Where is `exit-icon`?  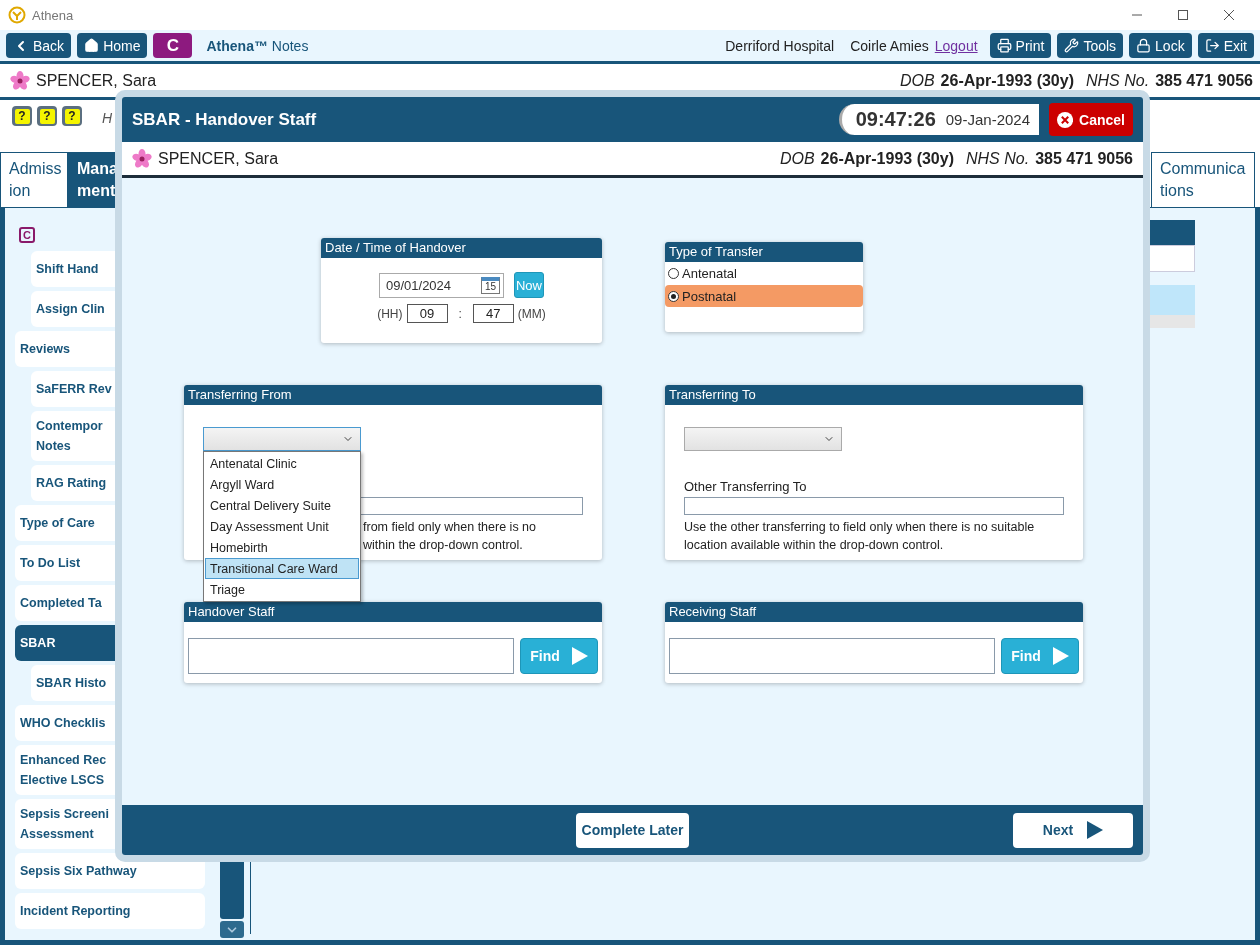
exit-icon is located at coordinates (1212, 45).